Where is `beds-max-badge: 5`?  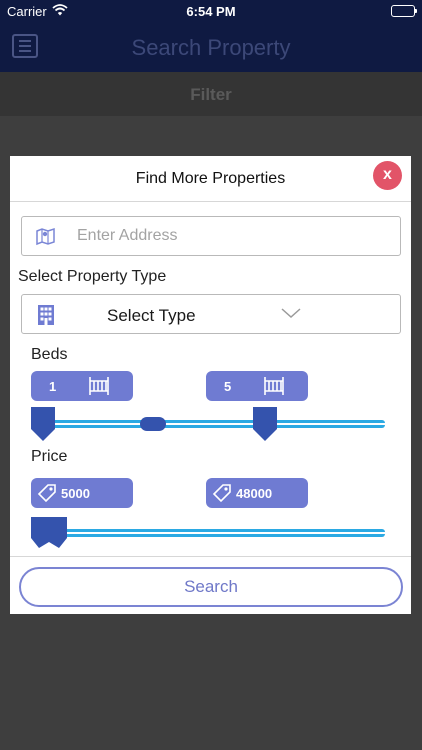
beds-max-badge: 5 is located at coordinates (257, 386).